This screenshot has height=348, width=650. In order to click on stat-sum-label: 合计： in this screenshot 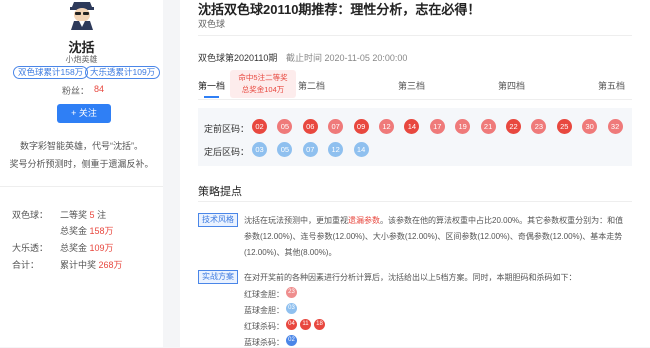, I will do `click(26, 265)`.